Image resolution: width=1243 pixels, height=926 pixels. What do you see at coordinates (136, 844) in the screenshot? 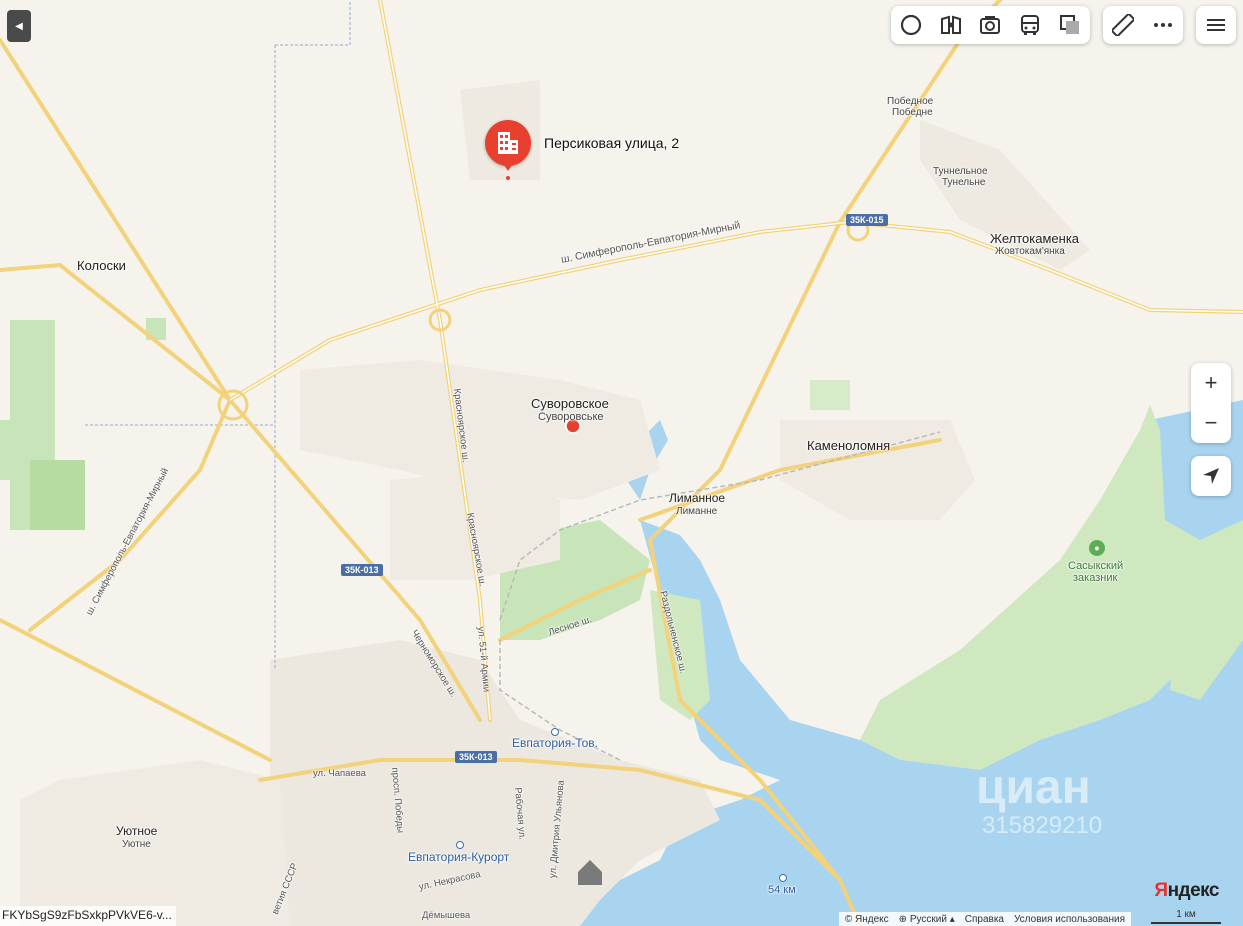
I see `place-uyutnoe-alt: Уютне` at bounding box center [136, 844].